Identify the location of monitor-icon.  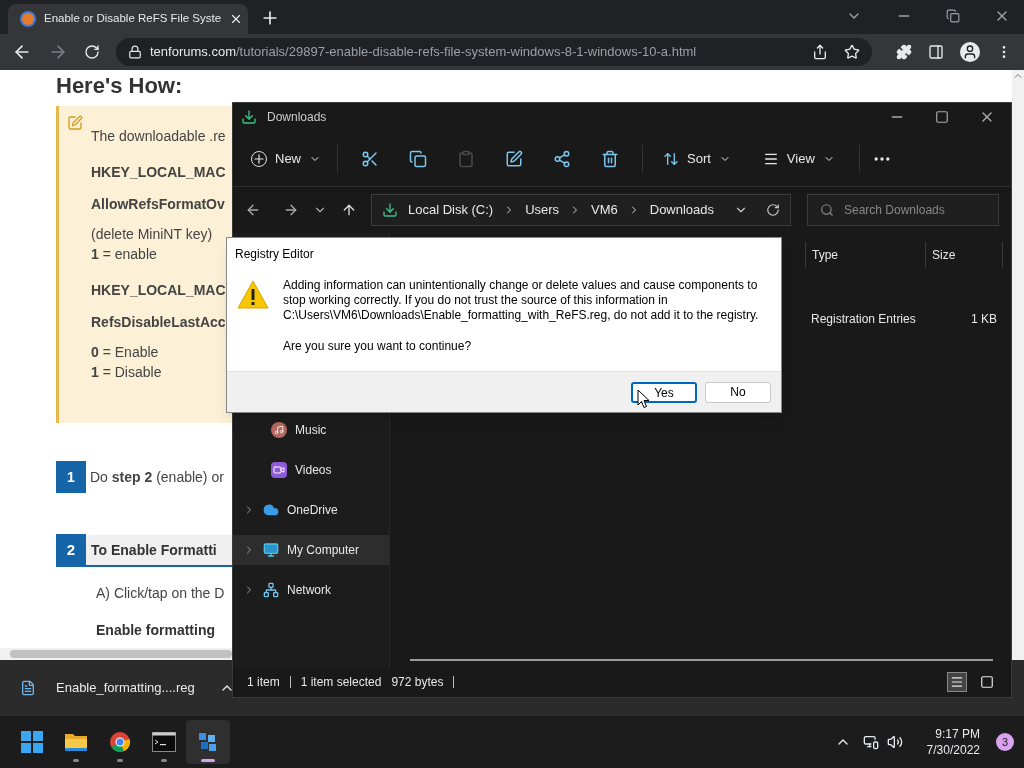
(271, 550).